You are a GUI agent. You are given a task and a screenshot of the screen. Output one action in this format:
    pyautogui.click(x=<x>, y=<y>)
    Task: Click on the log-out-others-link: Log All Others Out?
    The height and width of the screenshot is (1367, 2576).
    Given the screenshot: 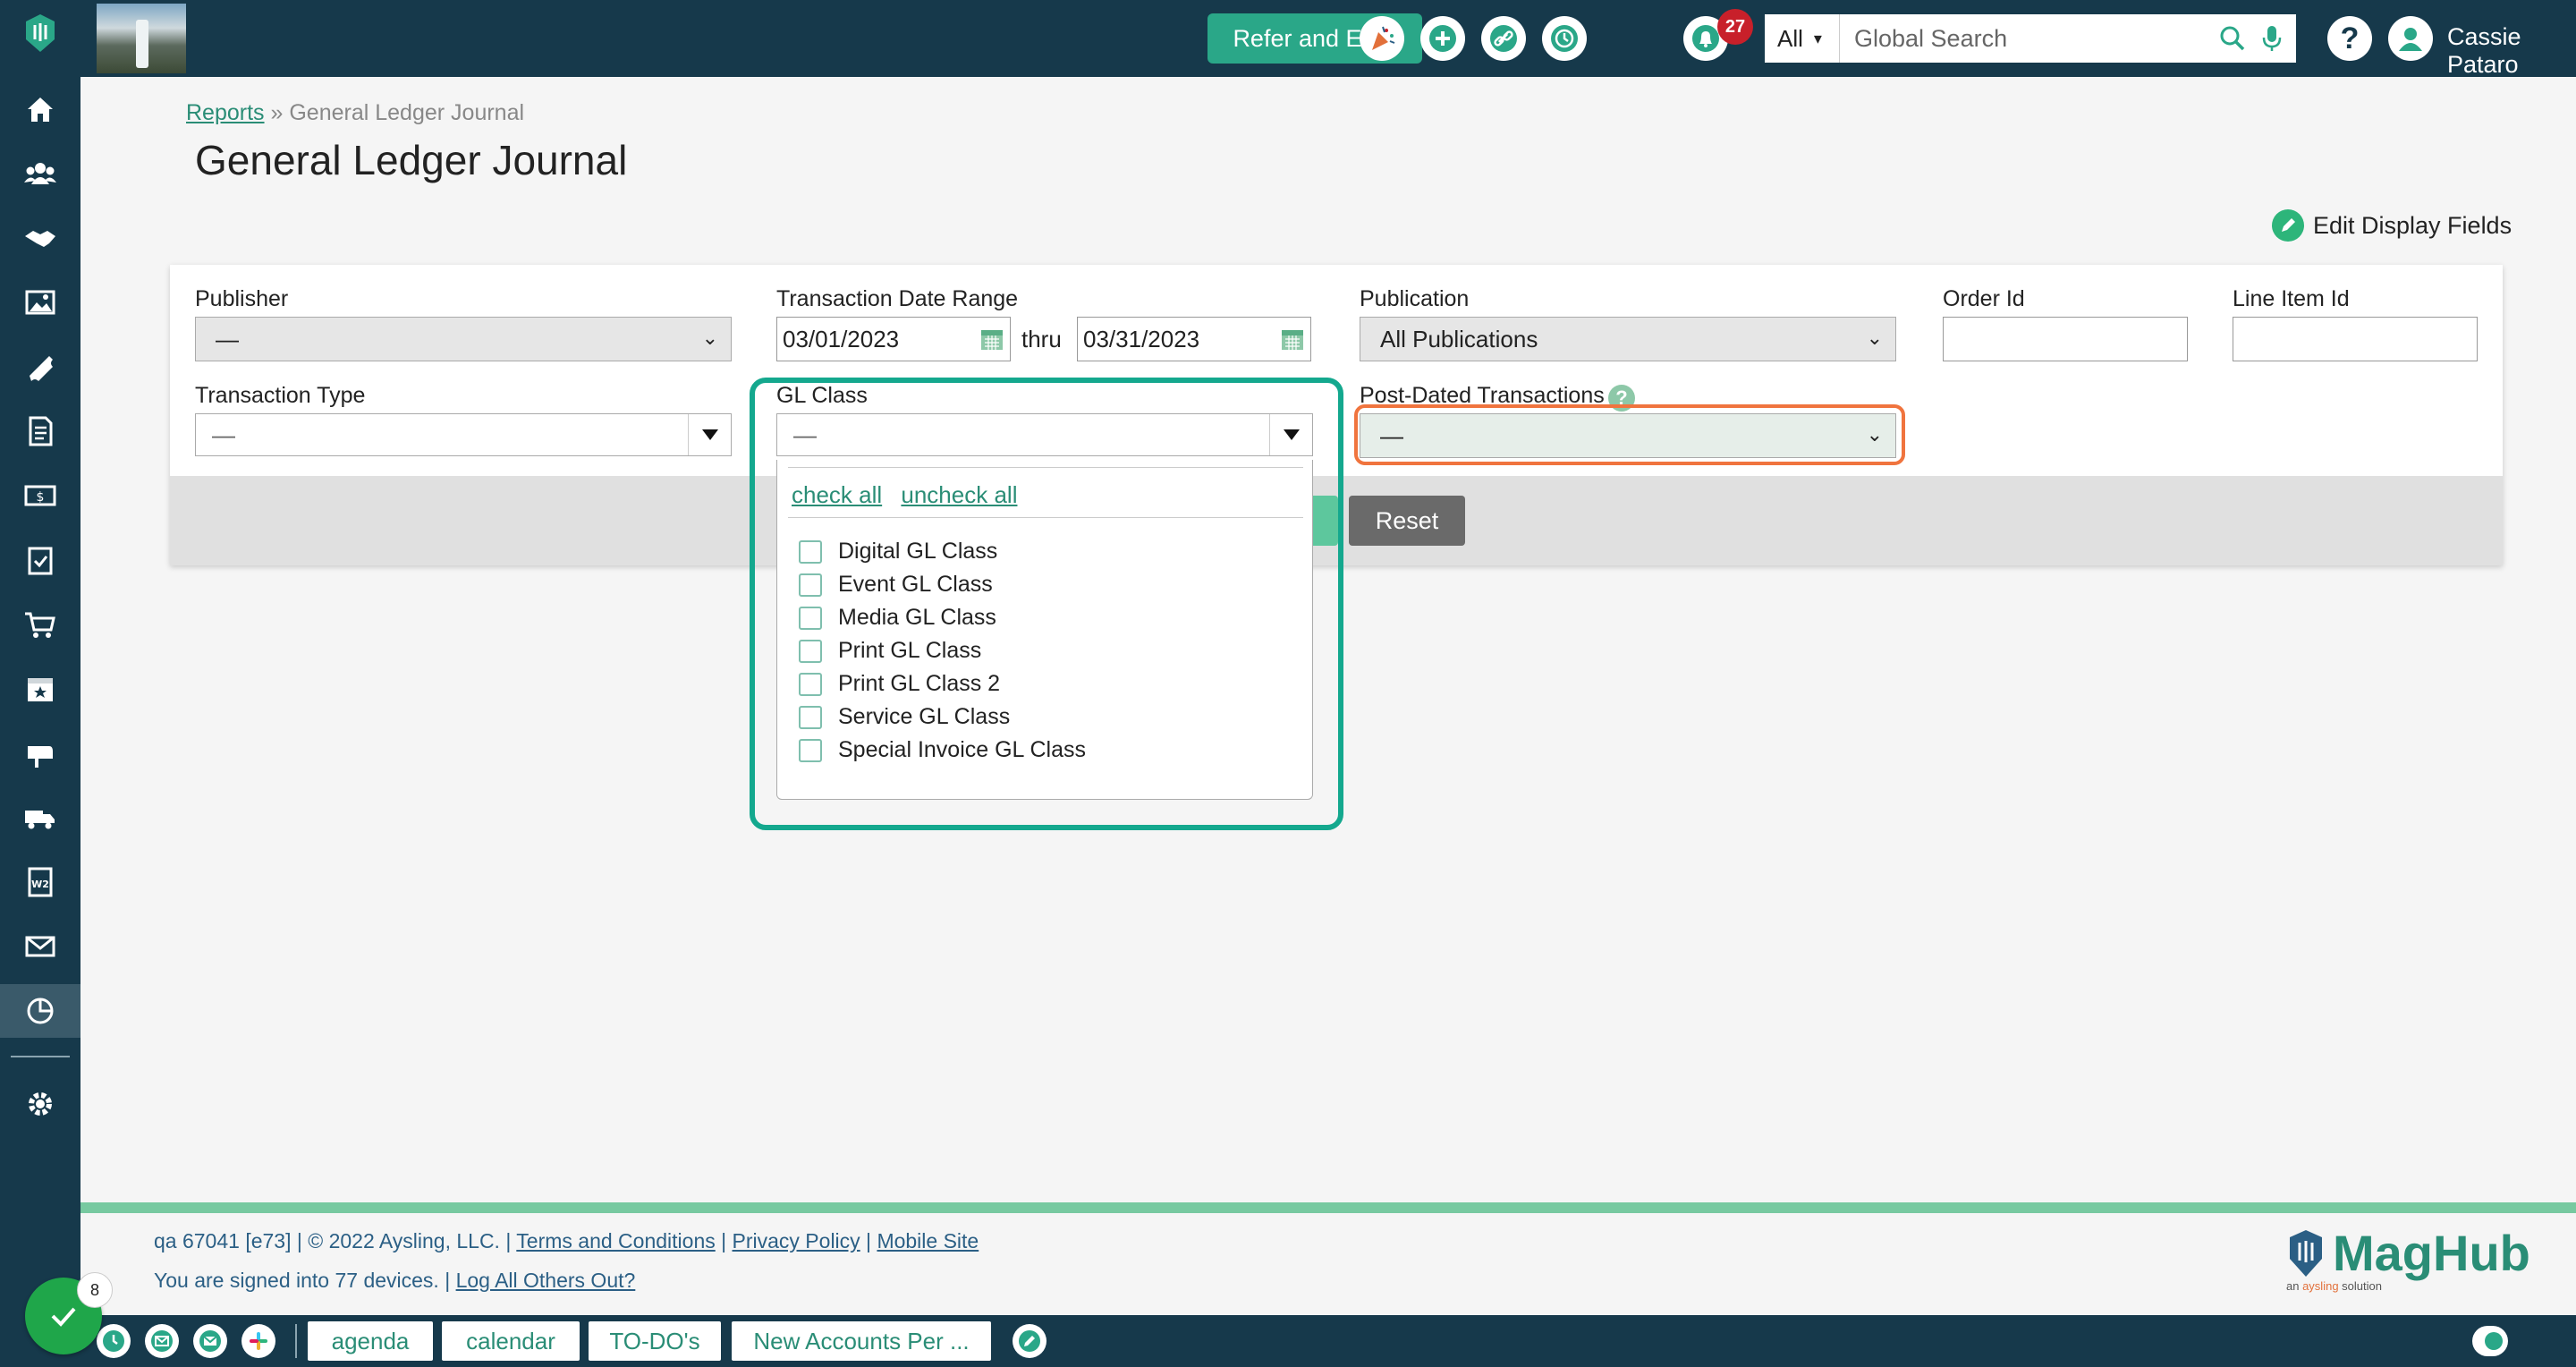 What is the action you would take?
    pyautogui.click(x=546, y=1280)
    